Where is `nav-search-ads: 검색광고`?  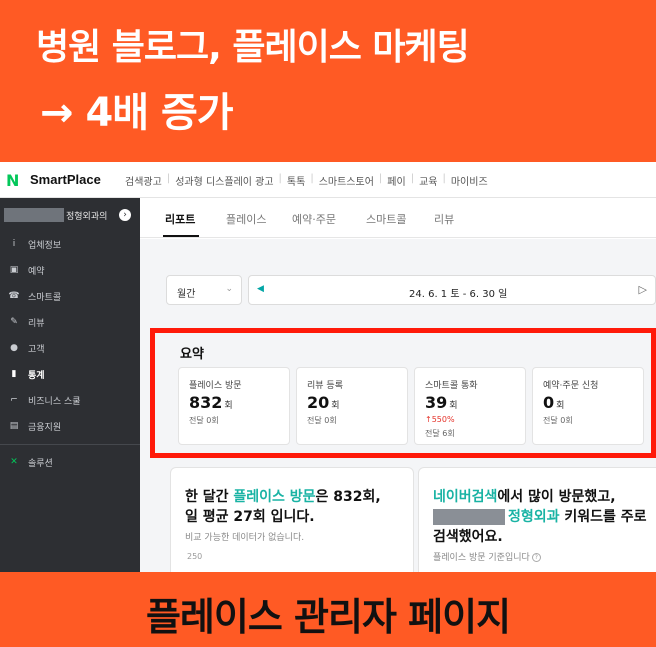
nav-search-ads: 검색광고 is located at coordinates (143, 180).